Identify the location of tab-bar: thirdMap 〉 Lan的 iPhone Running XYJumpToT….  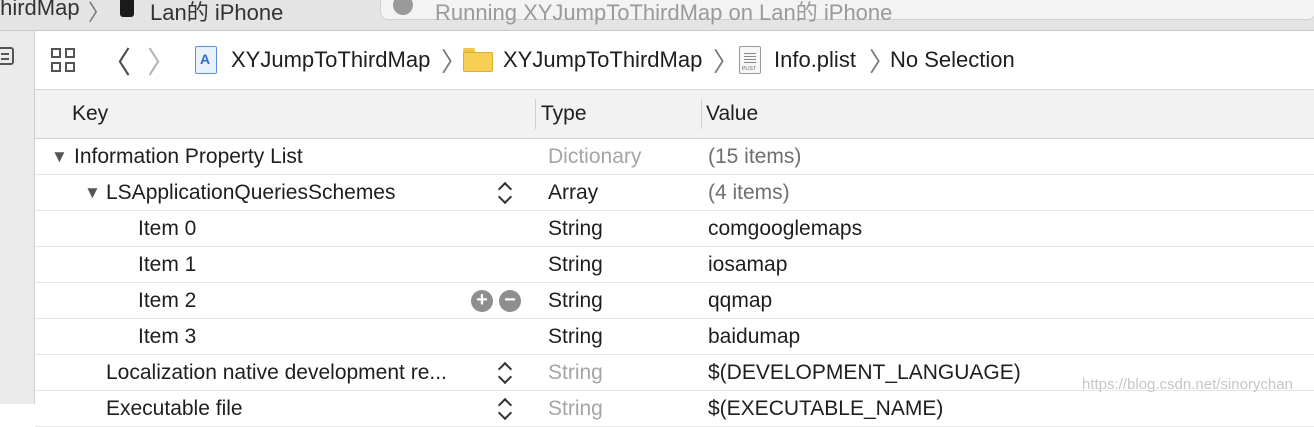
(657, 15).